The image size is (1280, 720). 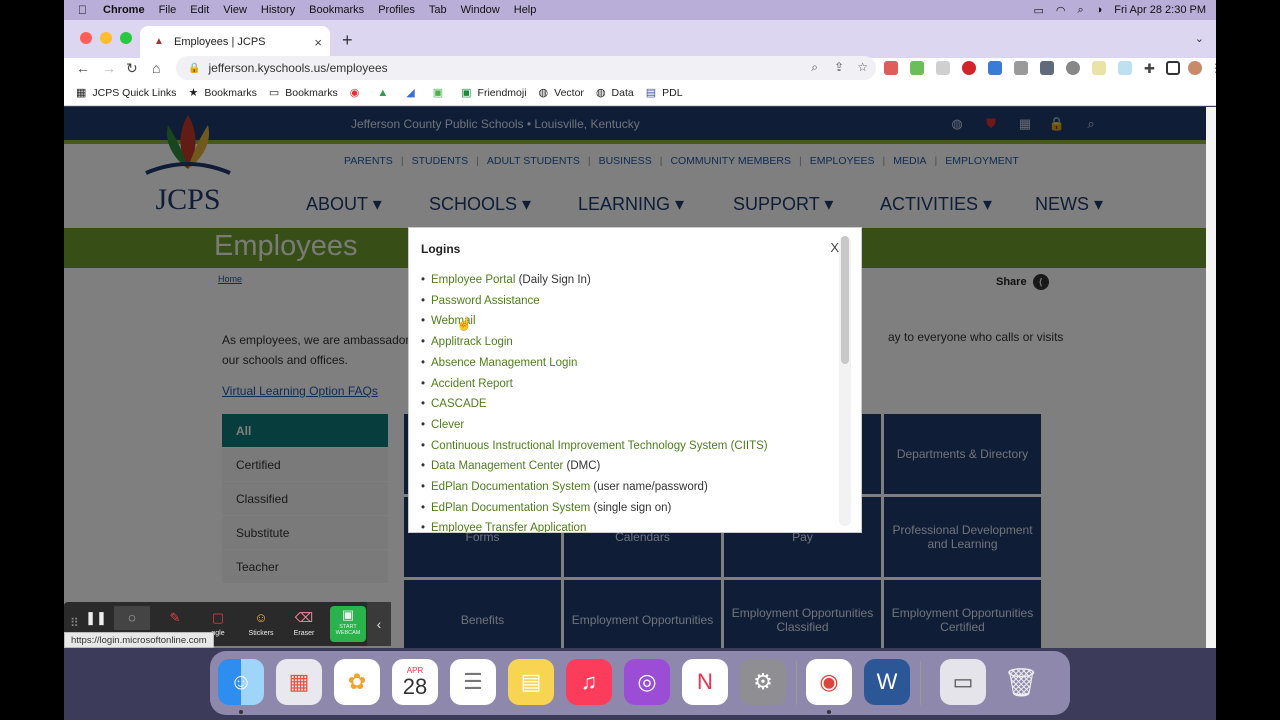 What do you see at coordinates (526, 68) in the screenshot?
I see `address-bar: 🔒 jefferson.kyschools.us/employees ⌕ ⇪ ☆` at bounding box center [526, 68].